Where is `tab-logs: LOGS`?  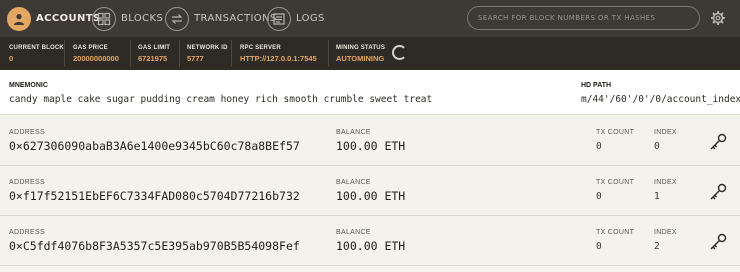
tab-logs: LOGS is located at coordinates (296, 18).